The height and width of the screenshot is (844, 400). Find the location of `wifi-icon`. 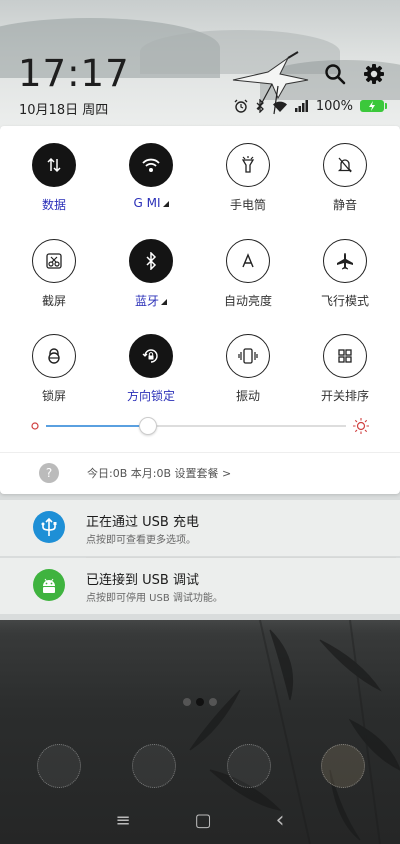

wifi-icon is located at coordinates (151, 165).